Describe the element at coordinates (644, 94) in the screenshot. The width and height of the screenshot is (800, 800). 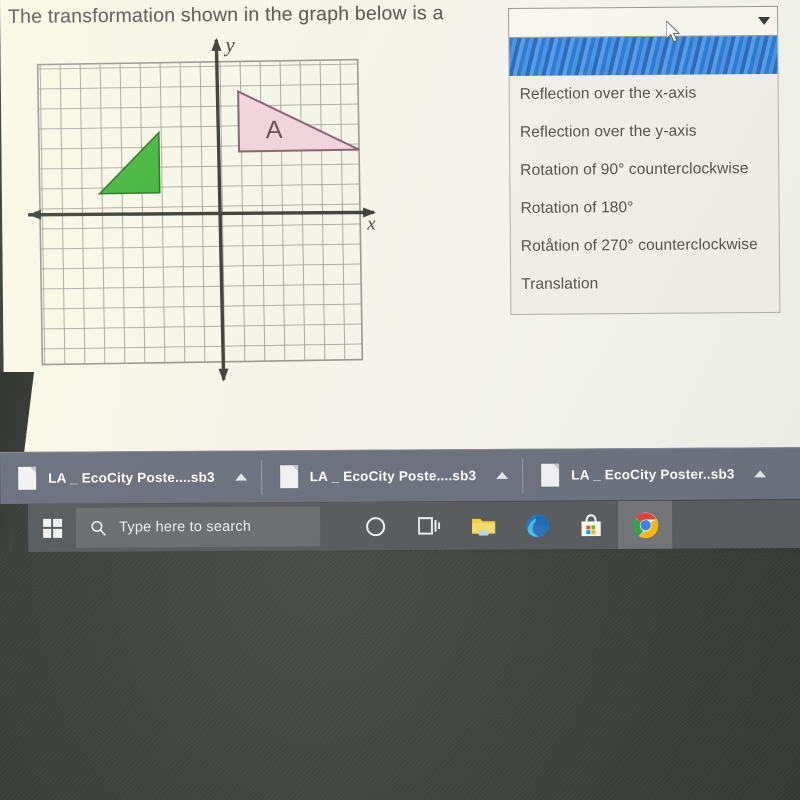
I see `dropdown-option-reflection-x: Reflection over the x-axis` at that location.